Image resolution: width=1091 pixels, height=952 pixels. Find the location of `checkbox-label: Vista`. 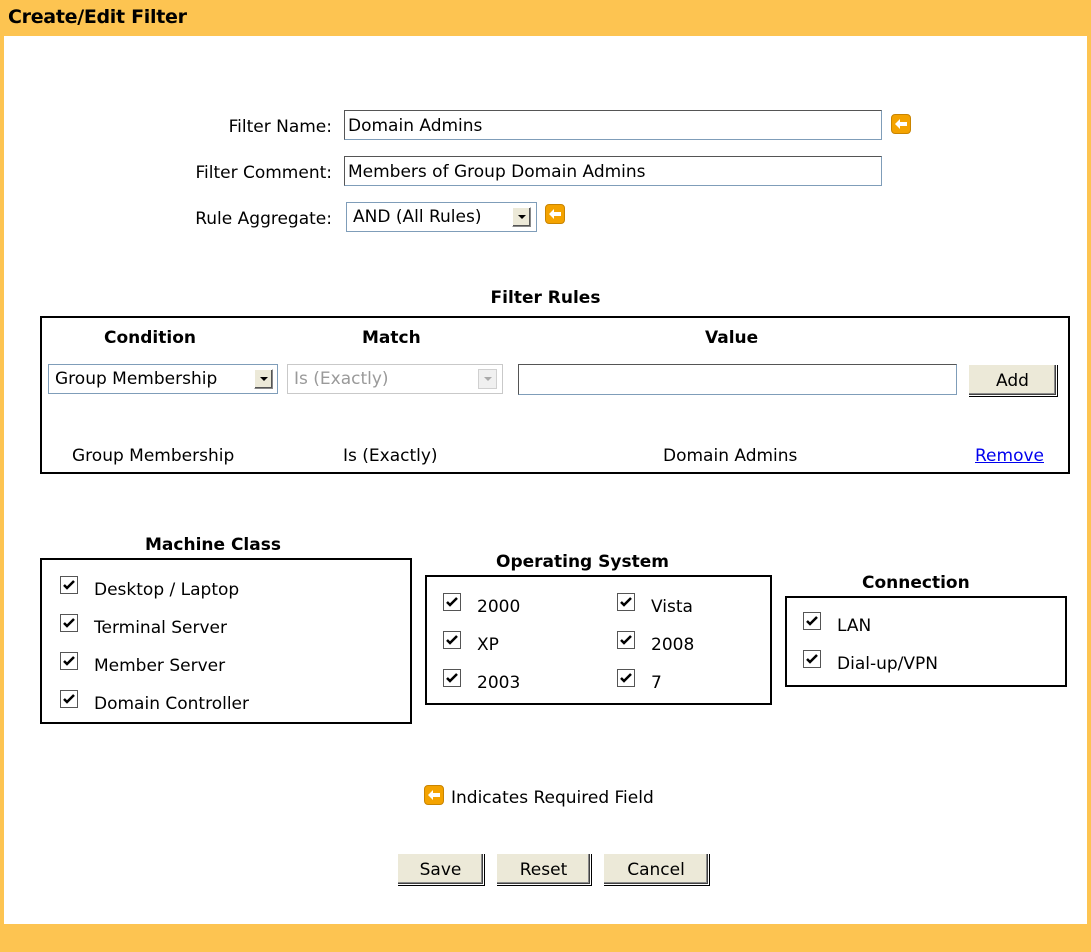

checkbox-label: Vista is located at coordinates (672, 607).